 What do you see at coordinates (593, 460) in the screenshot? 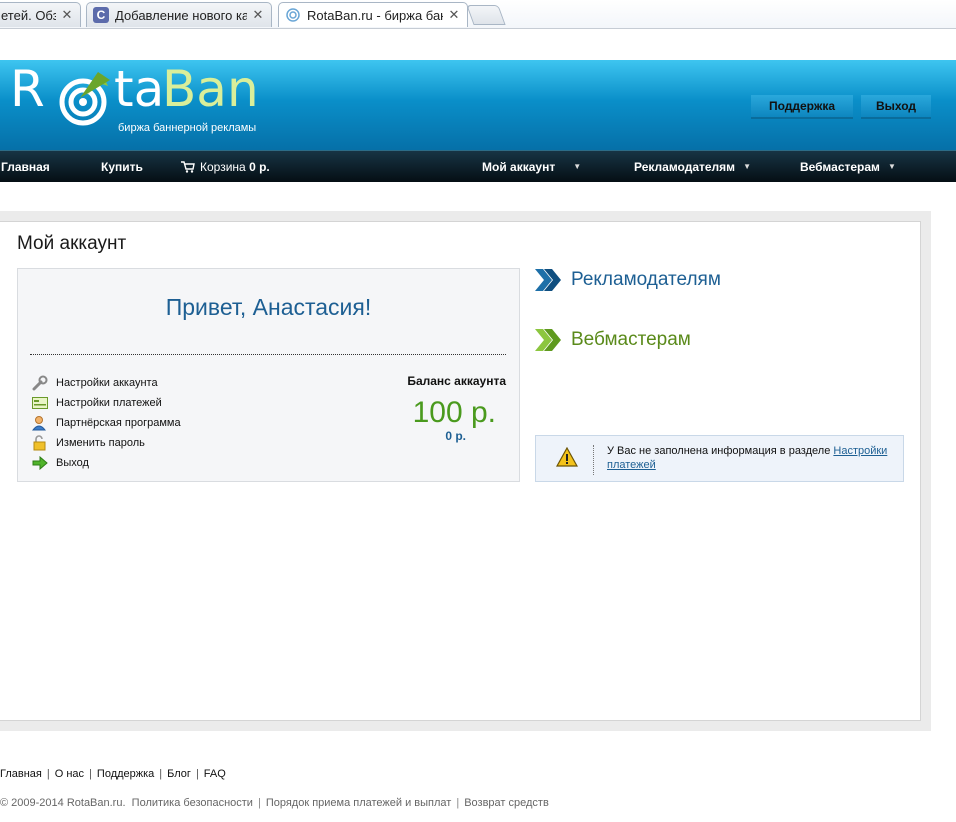
I see `alert-divider` at bounding box center [593, 460].